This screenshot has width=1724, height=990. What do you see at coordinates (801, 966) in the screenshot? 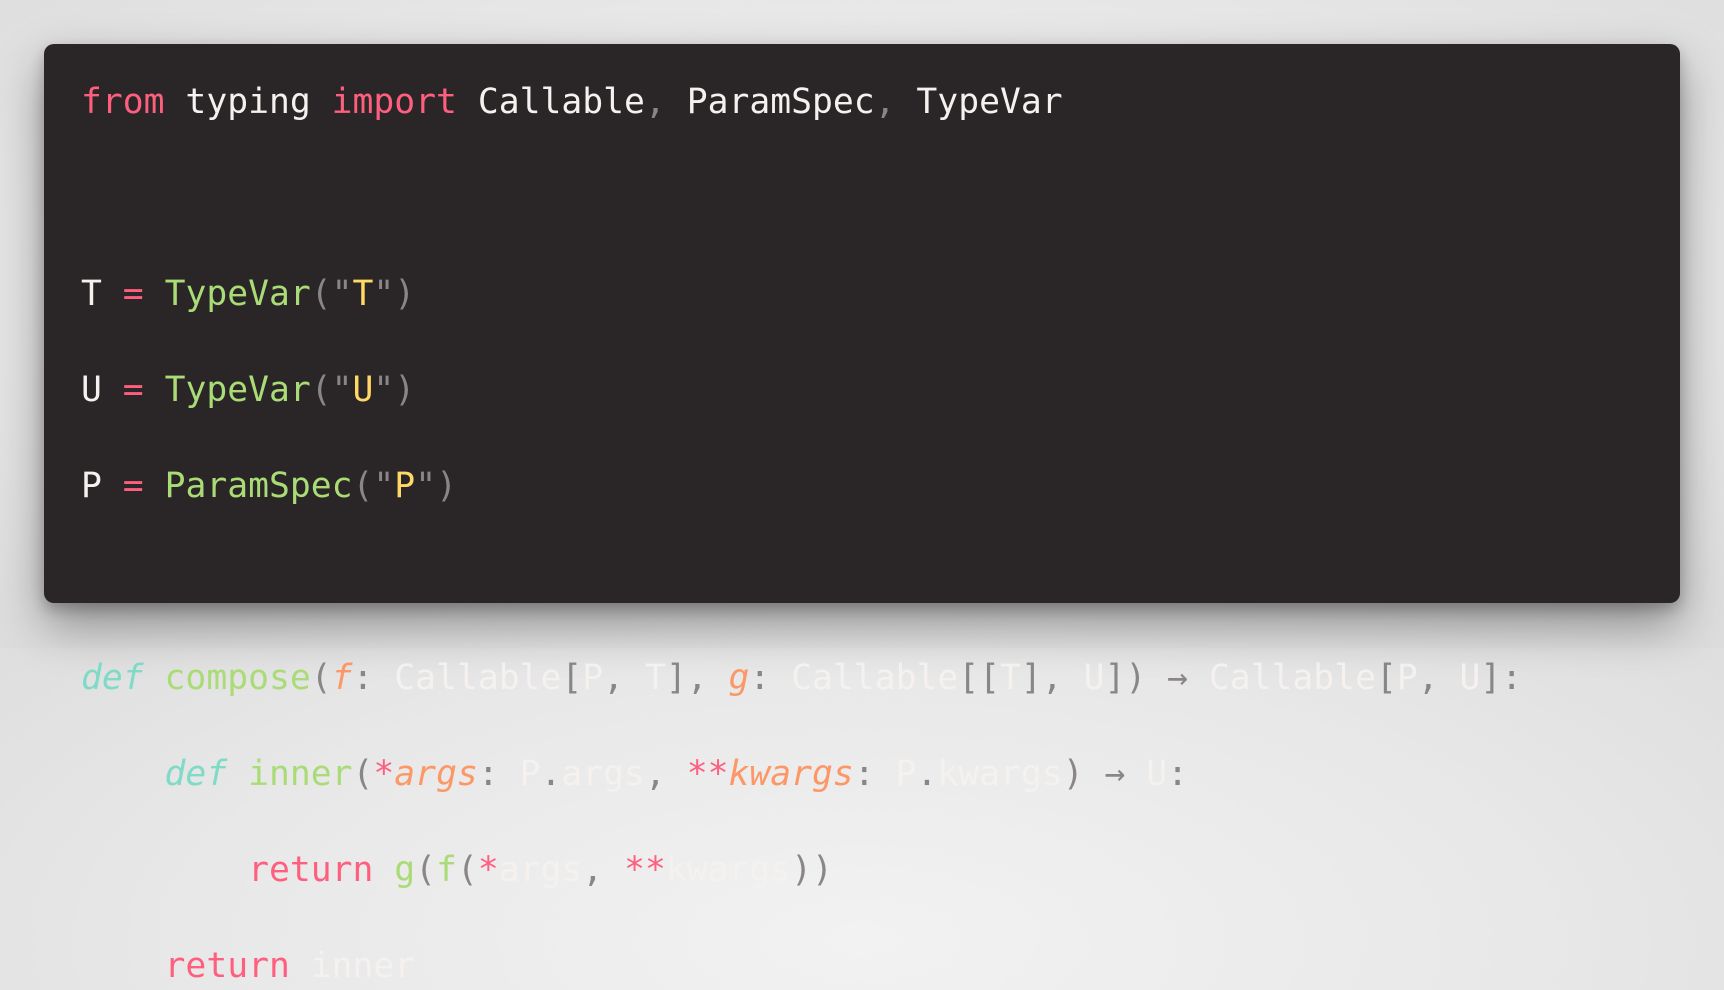
I see `code-line-10: return inner` at bounding box center [801, 966].